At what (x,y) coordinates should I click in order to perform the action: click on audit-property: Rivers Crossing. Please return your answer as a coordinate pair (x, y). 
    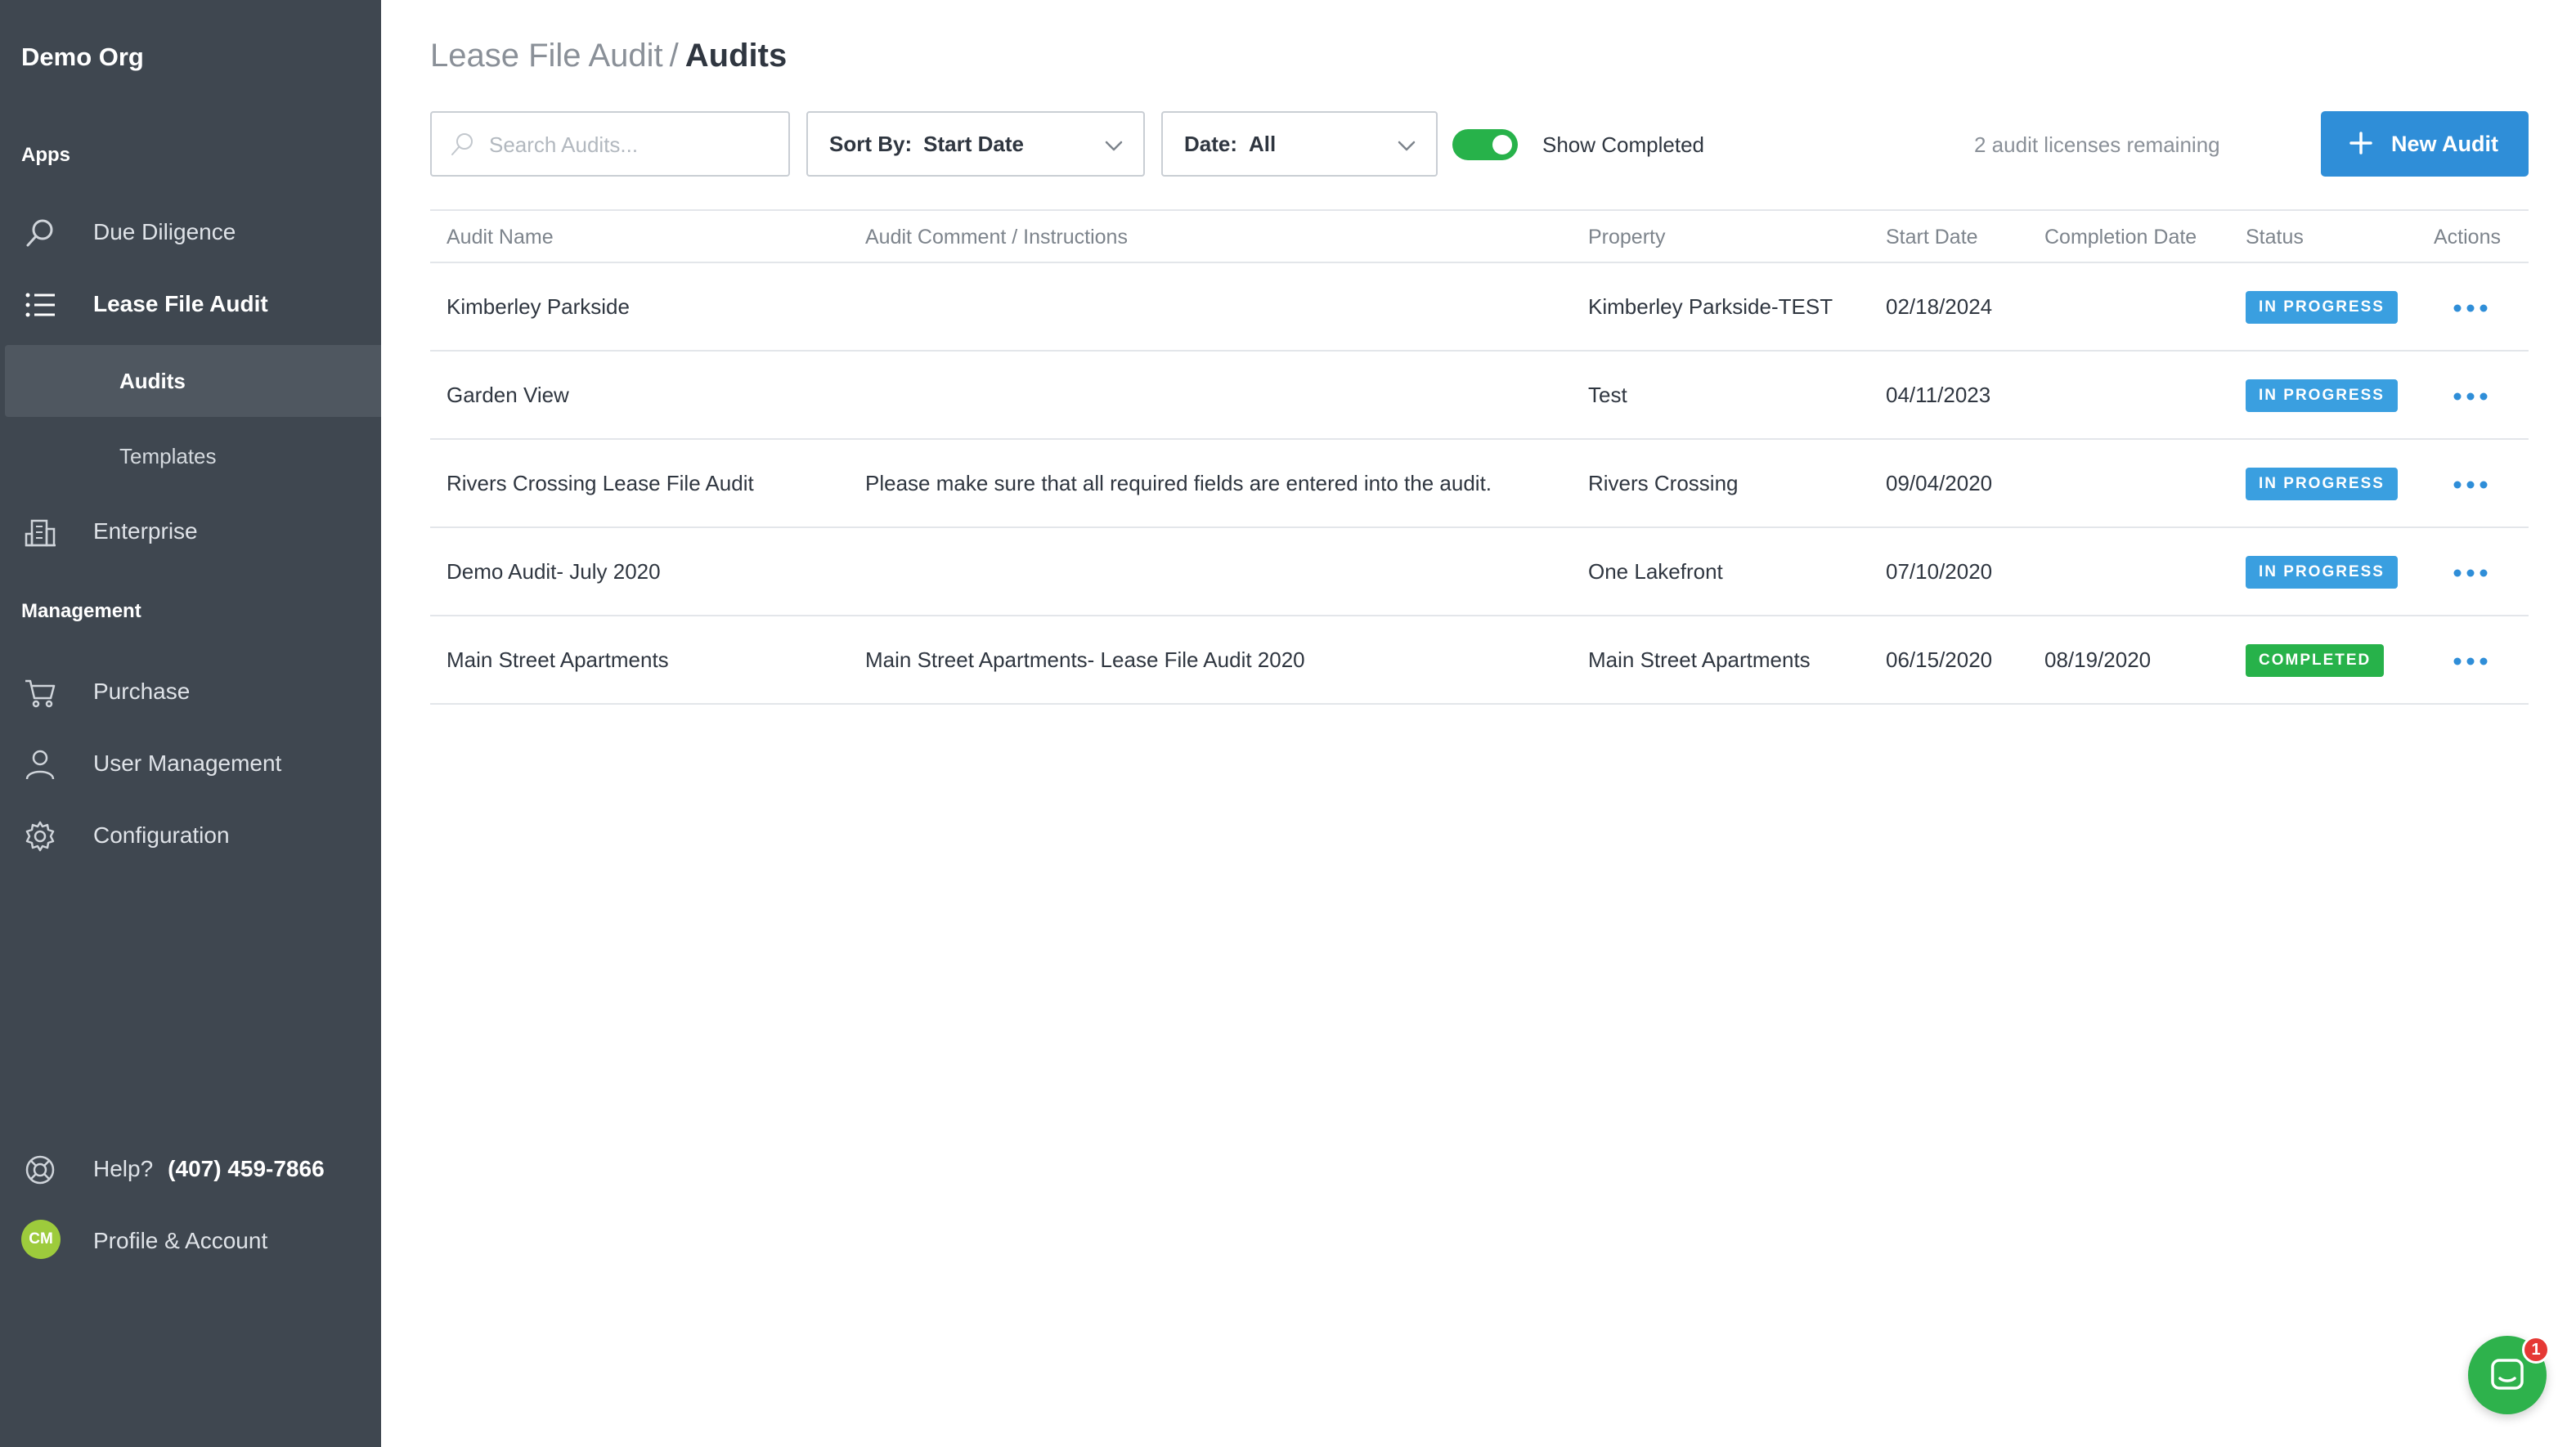
    Looking at the image, I should click on (1664, 483).